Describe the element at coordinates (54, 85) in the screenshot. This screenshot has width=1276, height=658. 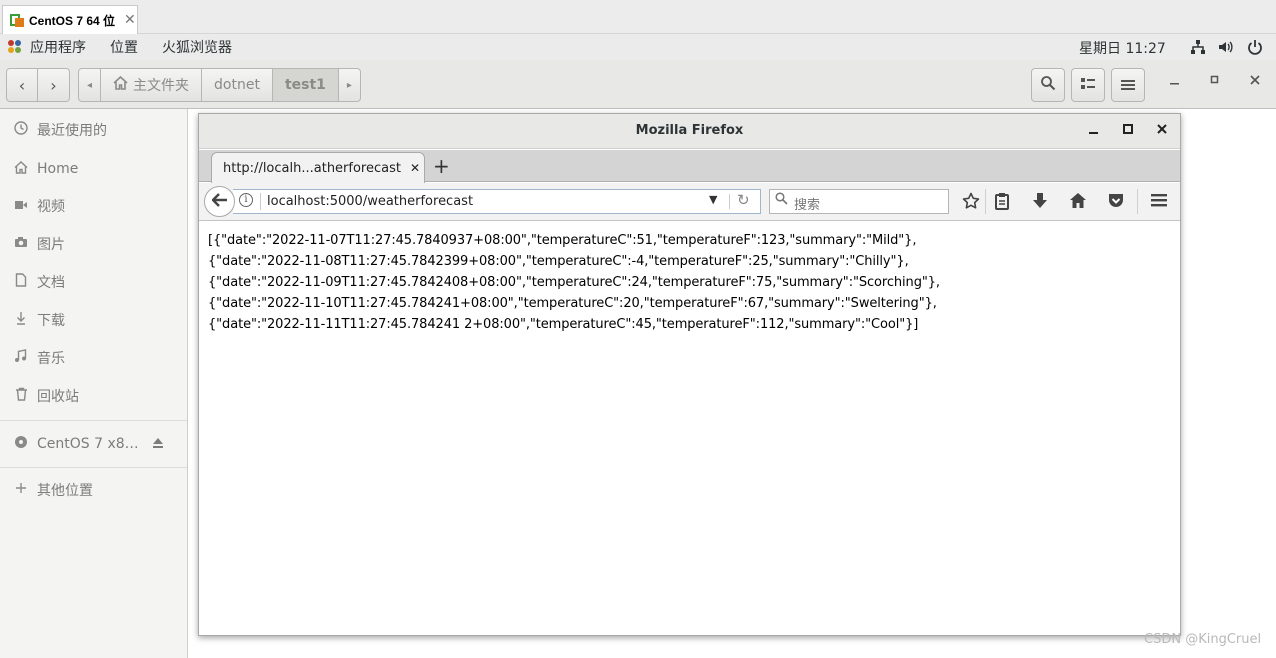
I see `forward-button: ›` at that location.